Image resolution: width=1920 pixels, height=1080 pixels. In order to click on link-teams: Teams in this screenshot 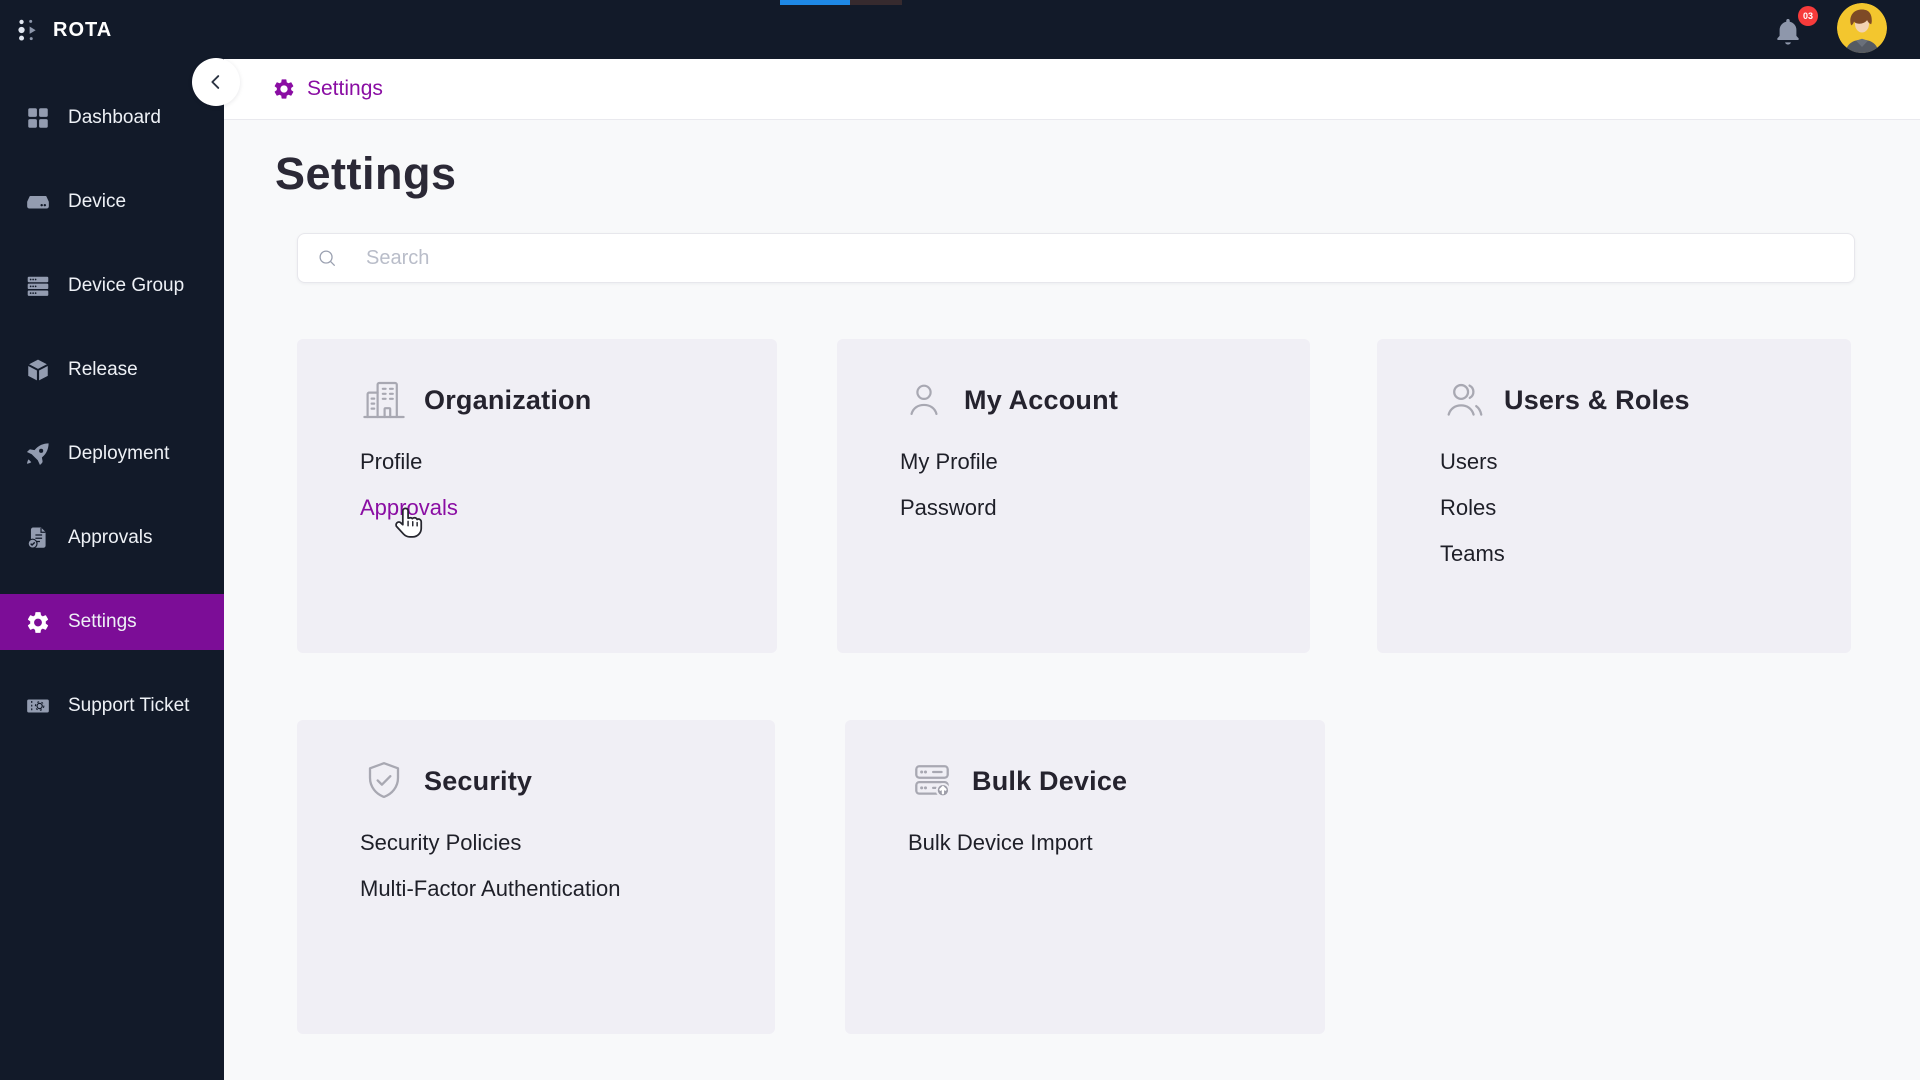, I will do `click(1472, 554)`.